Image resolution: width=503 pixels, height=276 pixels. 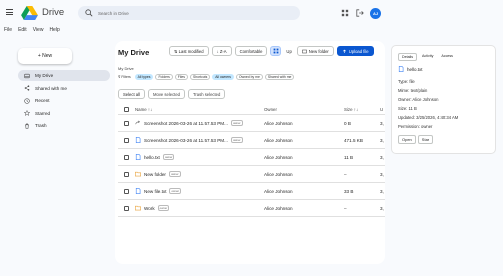 What do you see at coordinates (64, 125) in the screenshot?
I see `sidebar-item-trash: Trash` at bounding box center [64, 125].